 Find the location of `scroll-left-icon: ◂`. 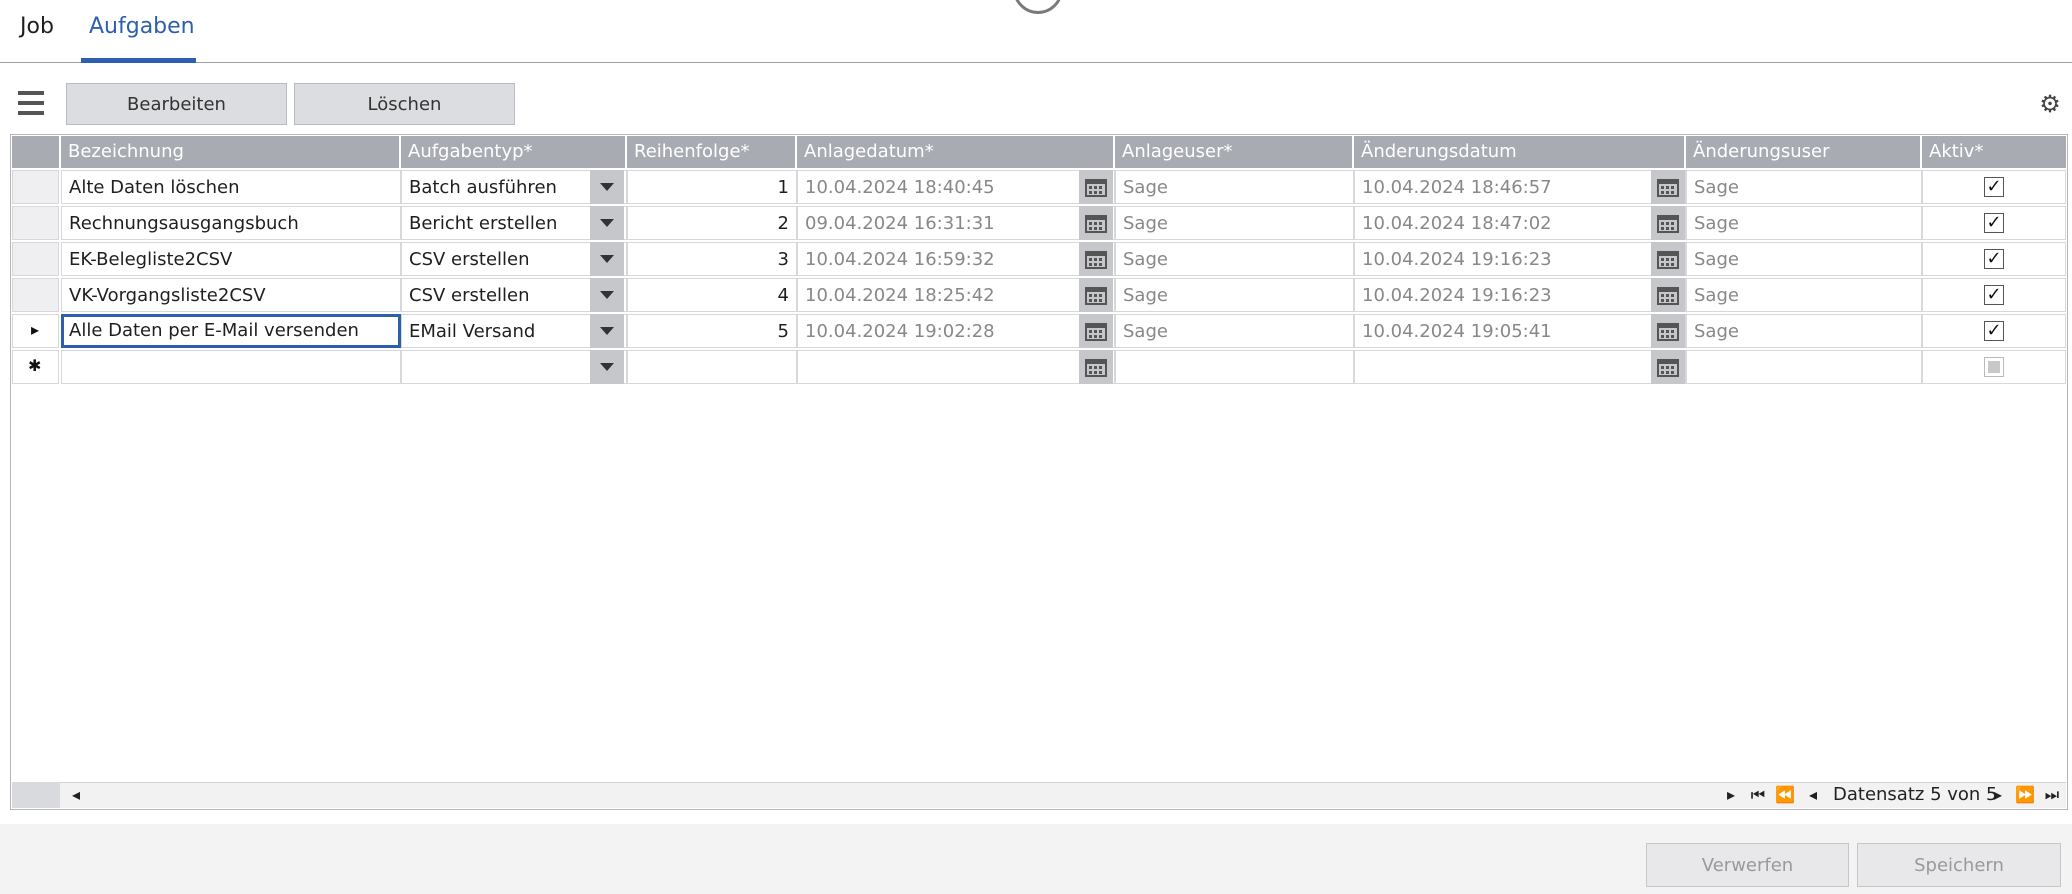

scroll-left-icon: ◂ is located at coordinates (76, 795).